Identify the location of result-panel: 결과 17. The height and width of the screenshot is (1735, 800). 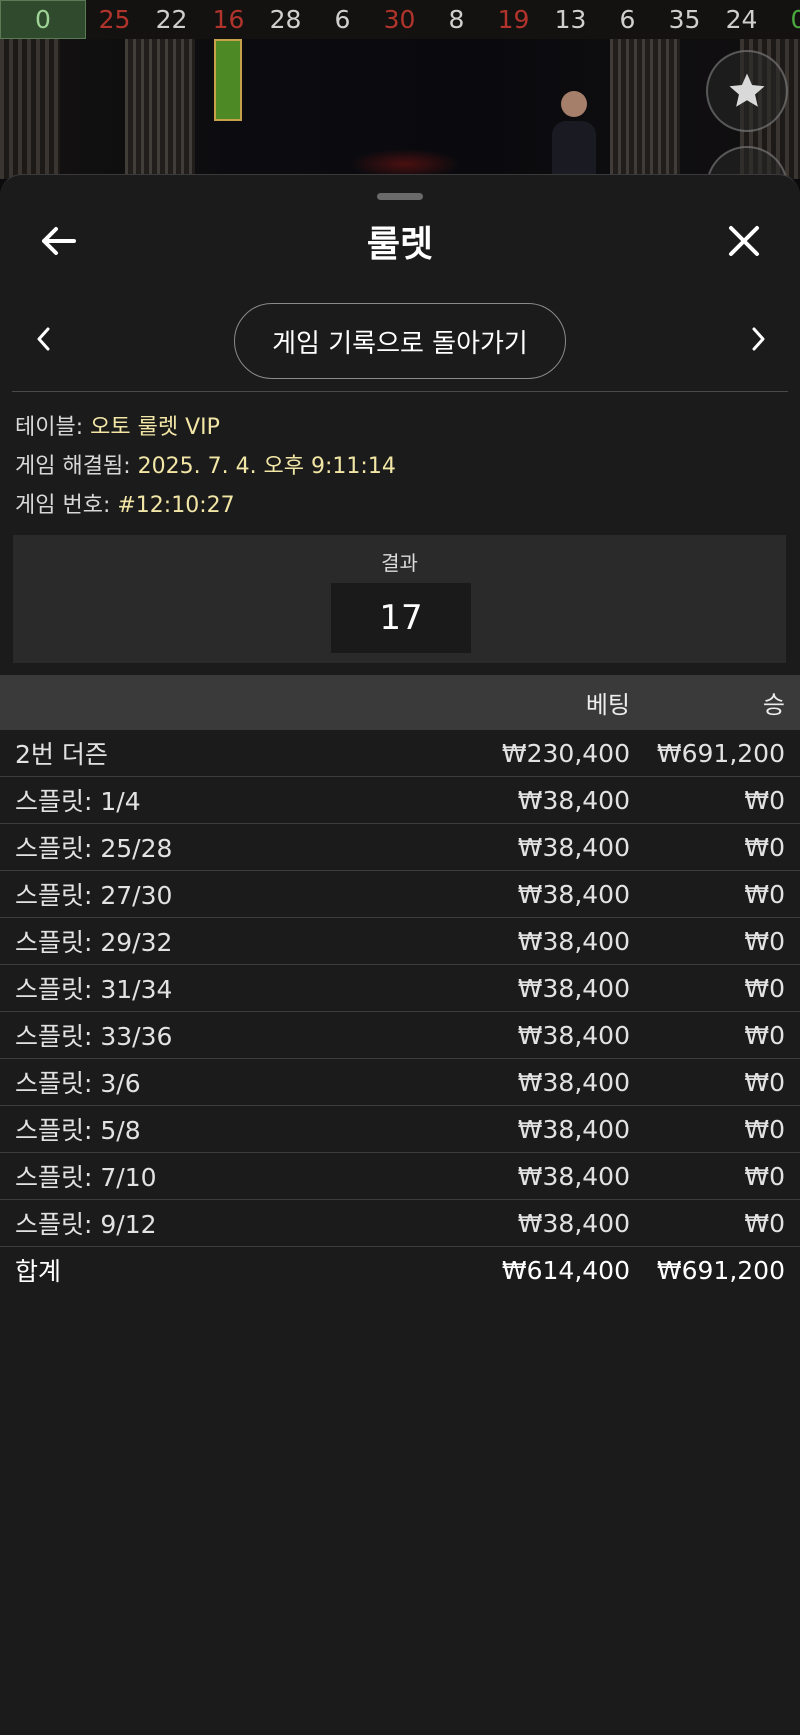
(399, 599).